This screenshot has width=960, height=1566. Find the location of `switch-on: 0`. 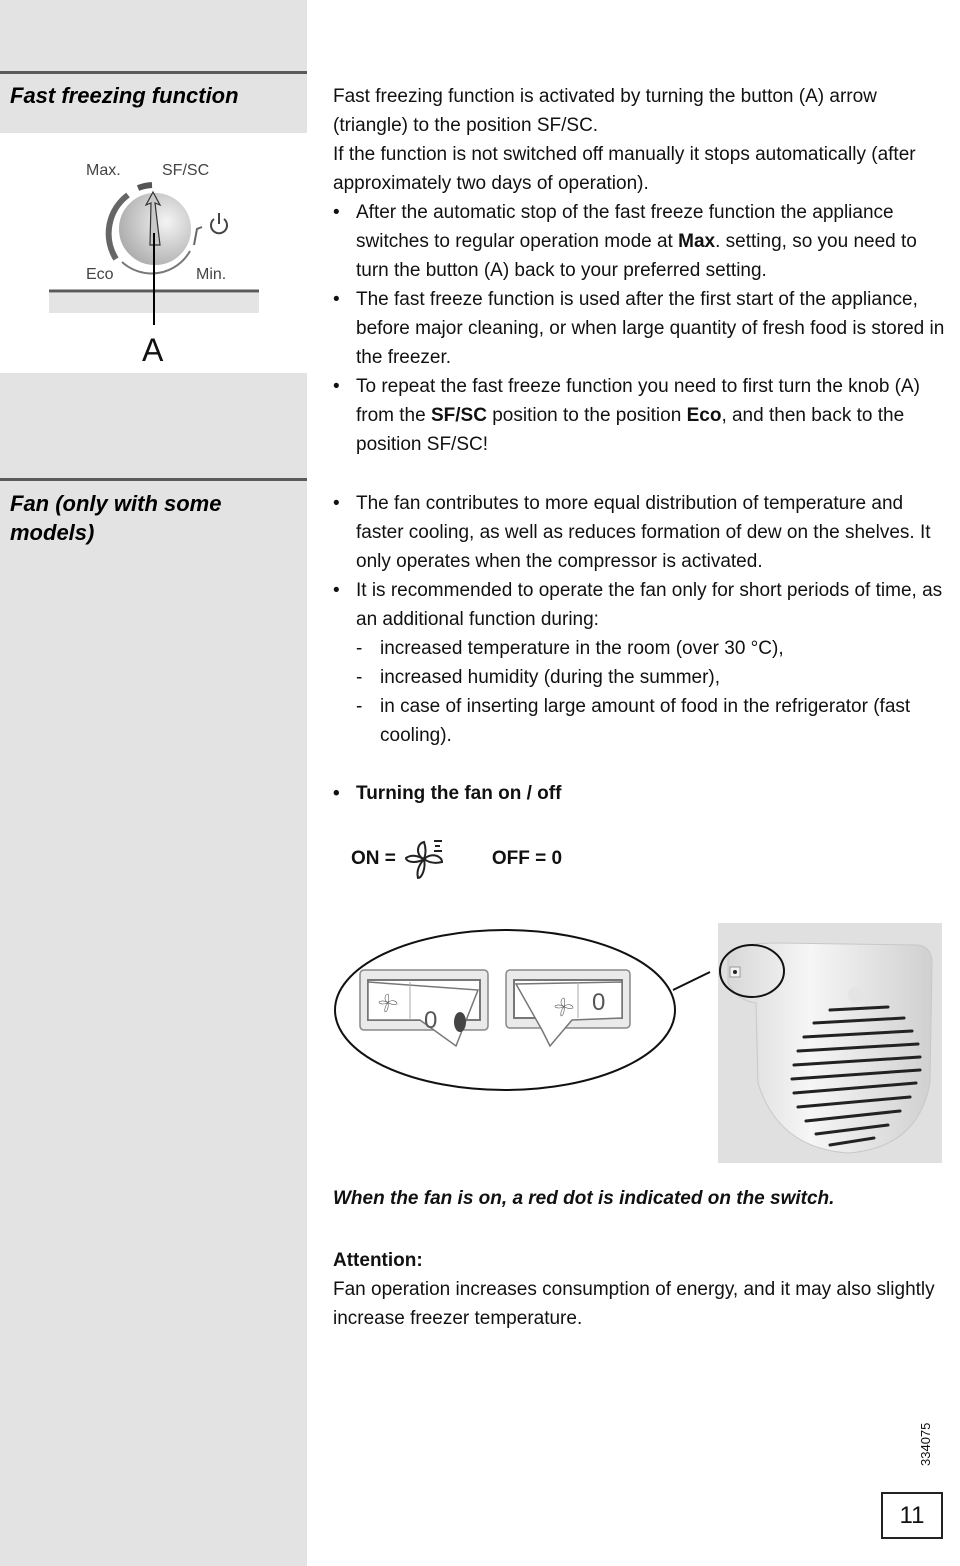

switch-on: 0 is located at coordinates (424, 1008).